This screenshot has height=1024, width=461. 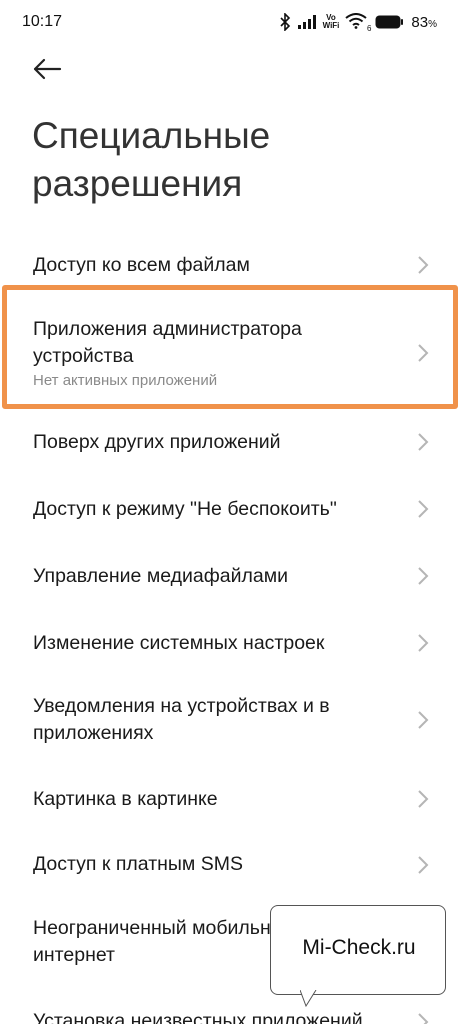 I want to click on arrow-left-icon, so click(x=47, y=69).